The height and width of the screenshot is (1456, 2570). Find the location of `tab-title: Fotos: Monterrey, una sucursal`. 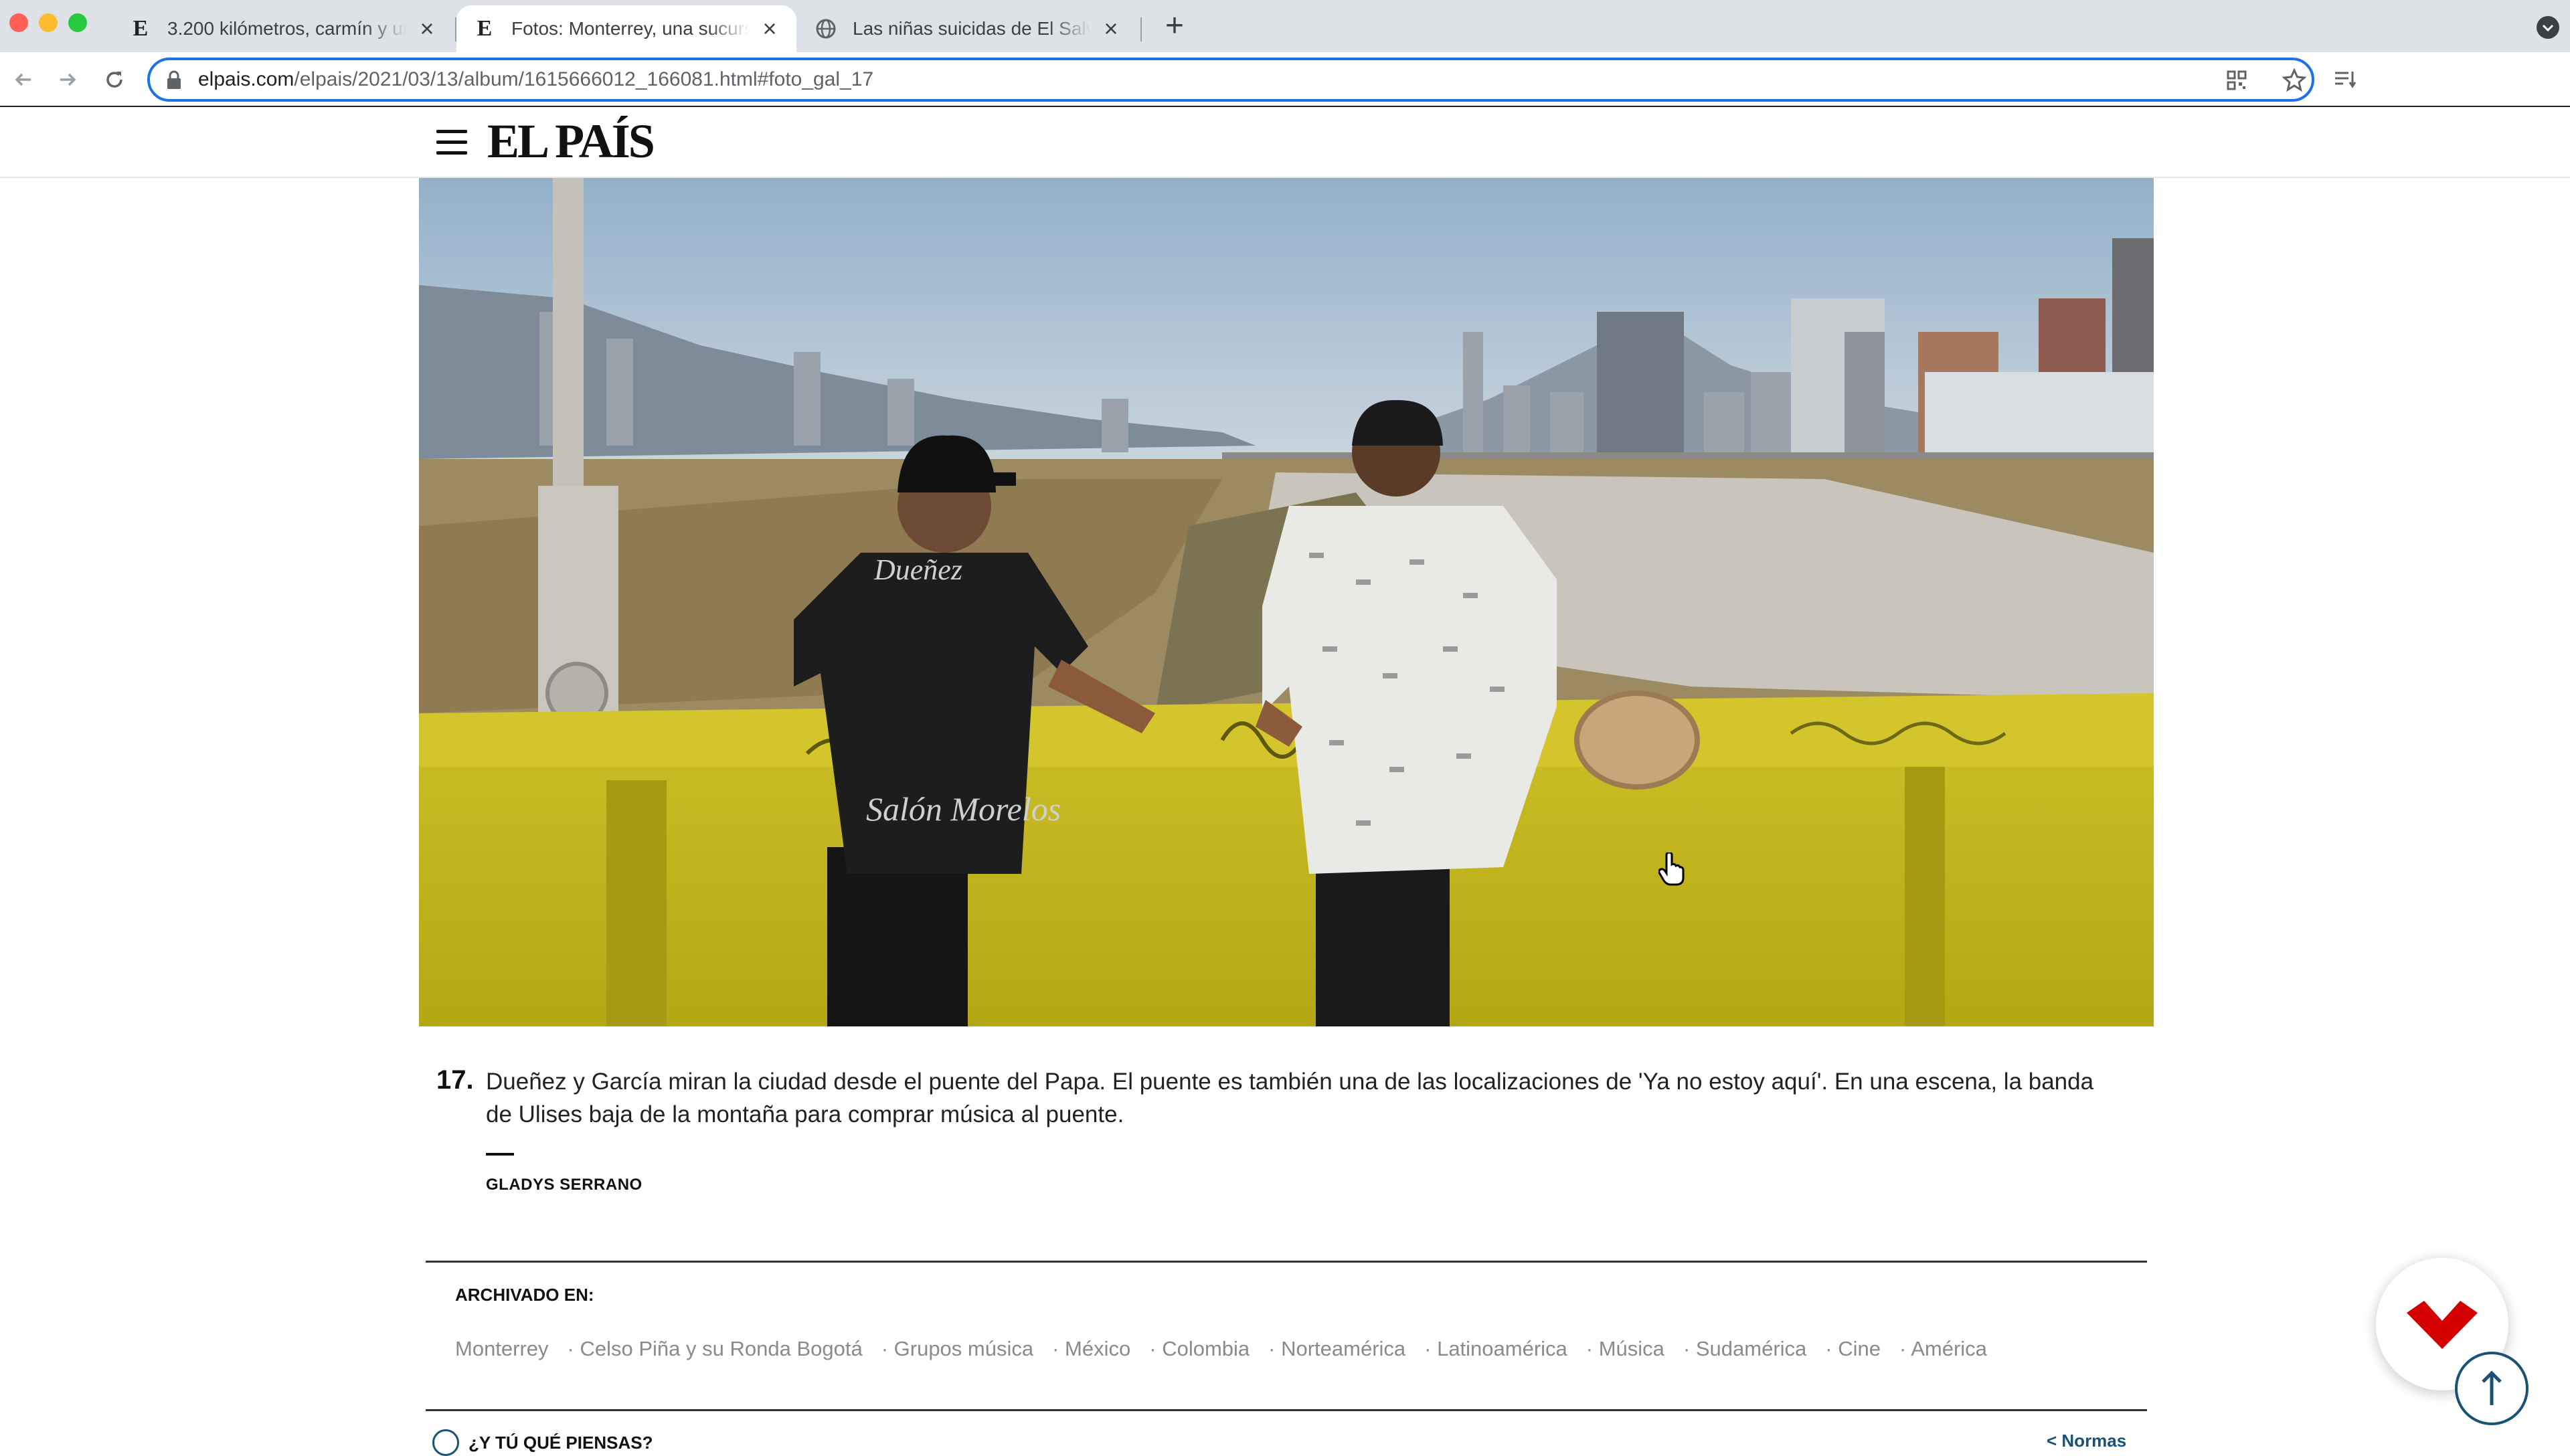

tab-title: Fotos: Monterrey, una sucursal is located at coordinates (631, 28).